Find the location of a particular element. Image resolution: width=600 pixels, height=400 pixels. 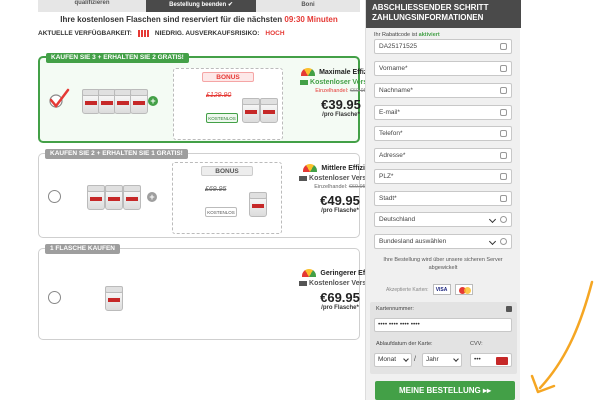

coupon-label: Ihr Rabattcode ist aktiviert is located at coordinates (407, 35).